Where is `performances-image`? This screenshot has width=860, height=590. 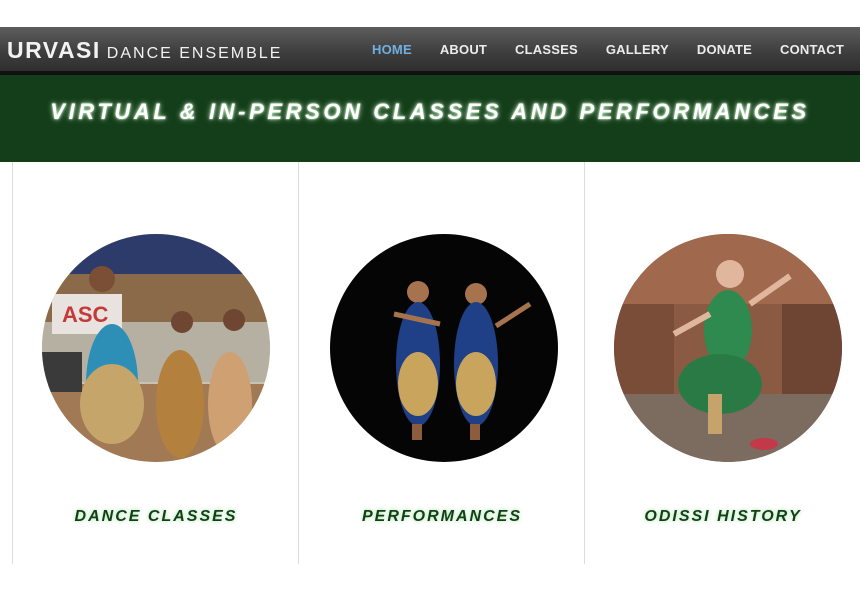 performances-image is located at coordinates (444, 348).